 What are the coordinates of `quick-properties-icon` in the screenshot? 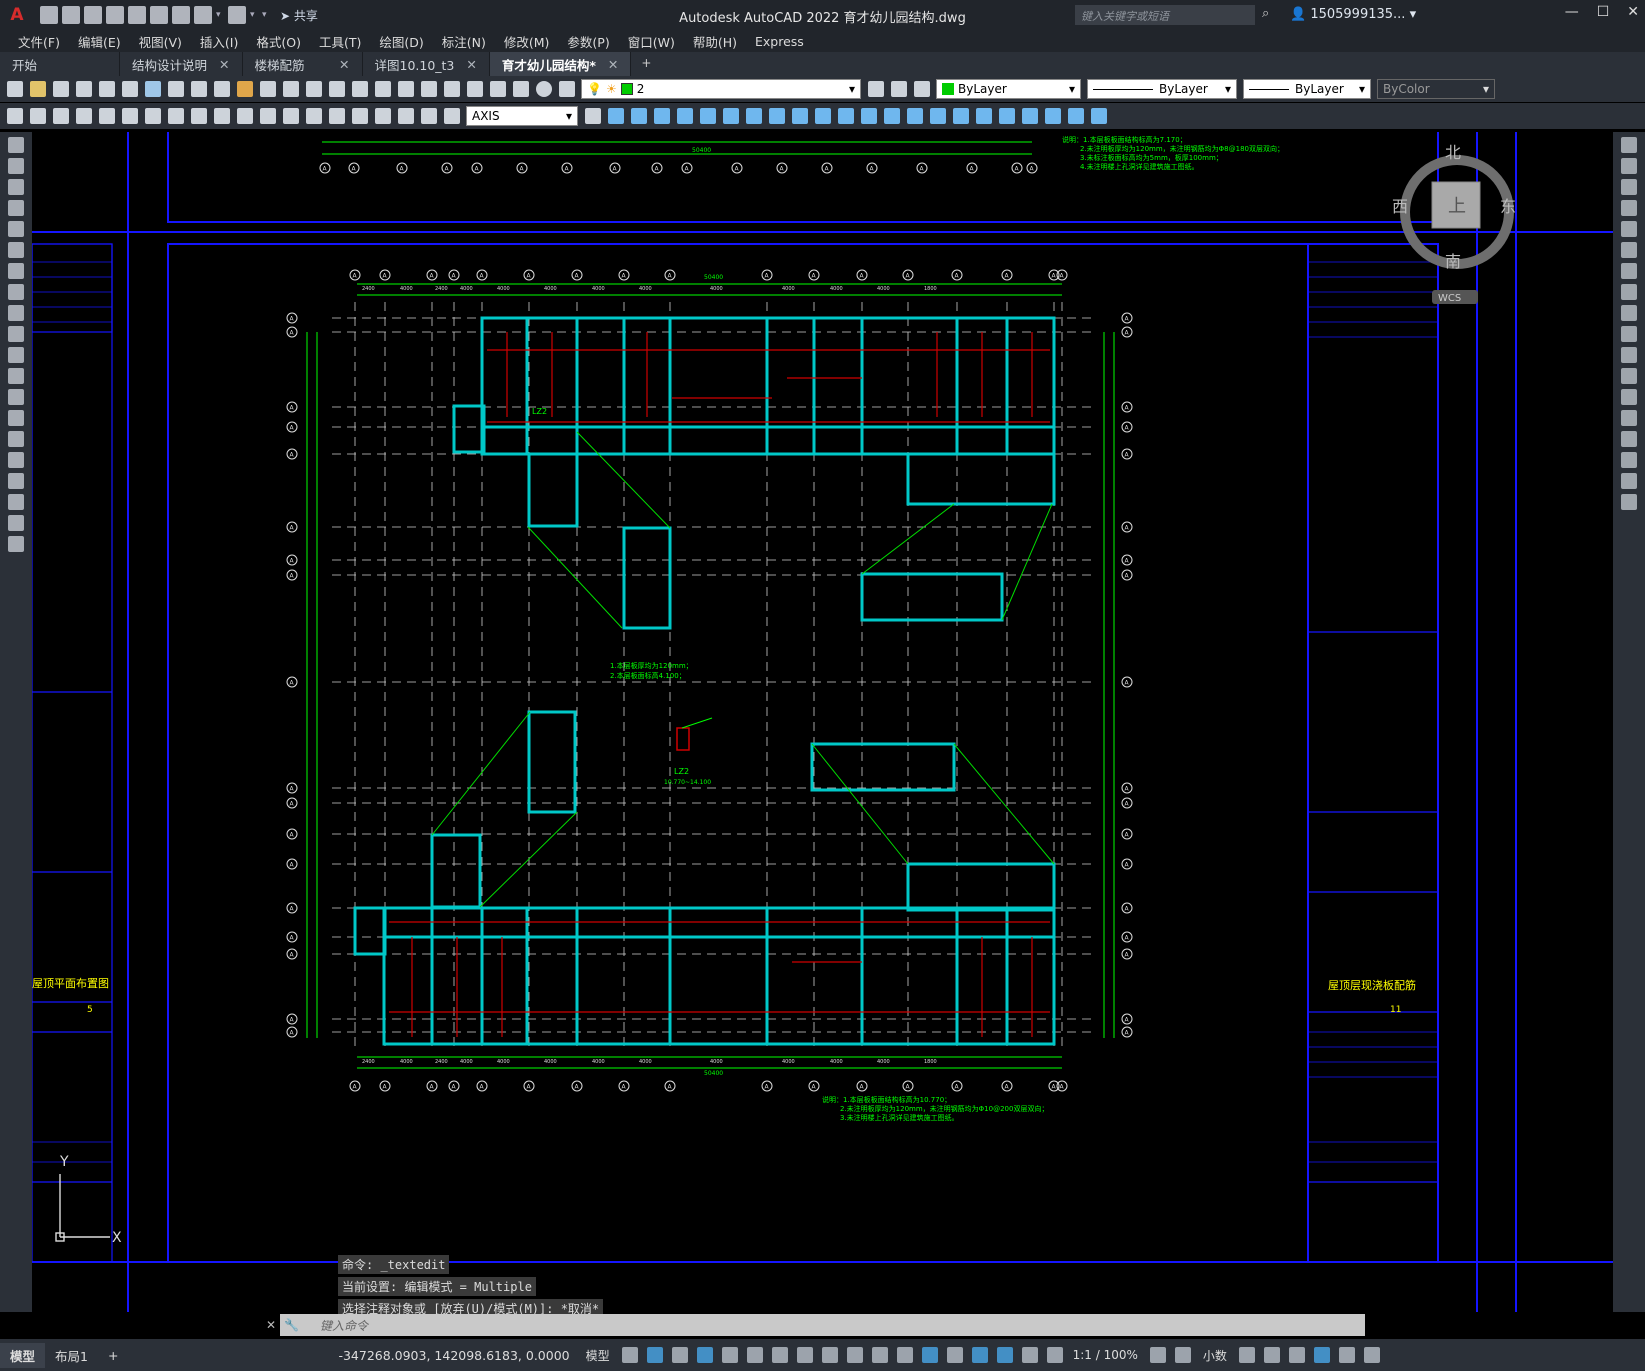 It's located at (1246, 1355).